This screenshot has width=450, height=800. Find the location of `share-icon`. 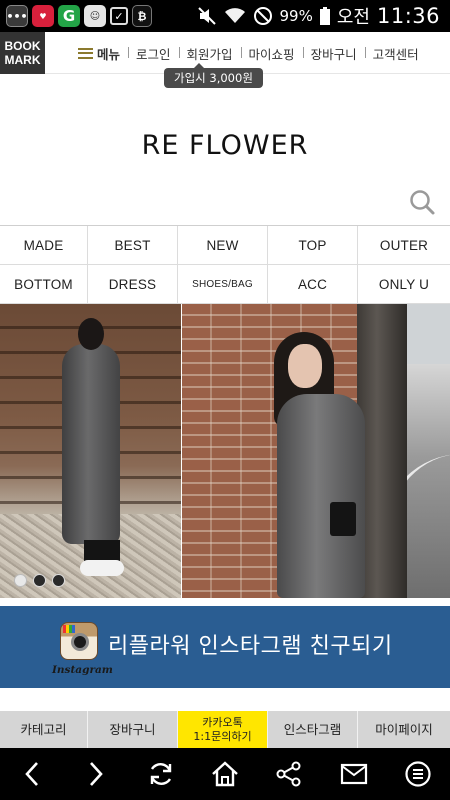

share-icon is located at coordinates (288, 774).